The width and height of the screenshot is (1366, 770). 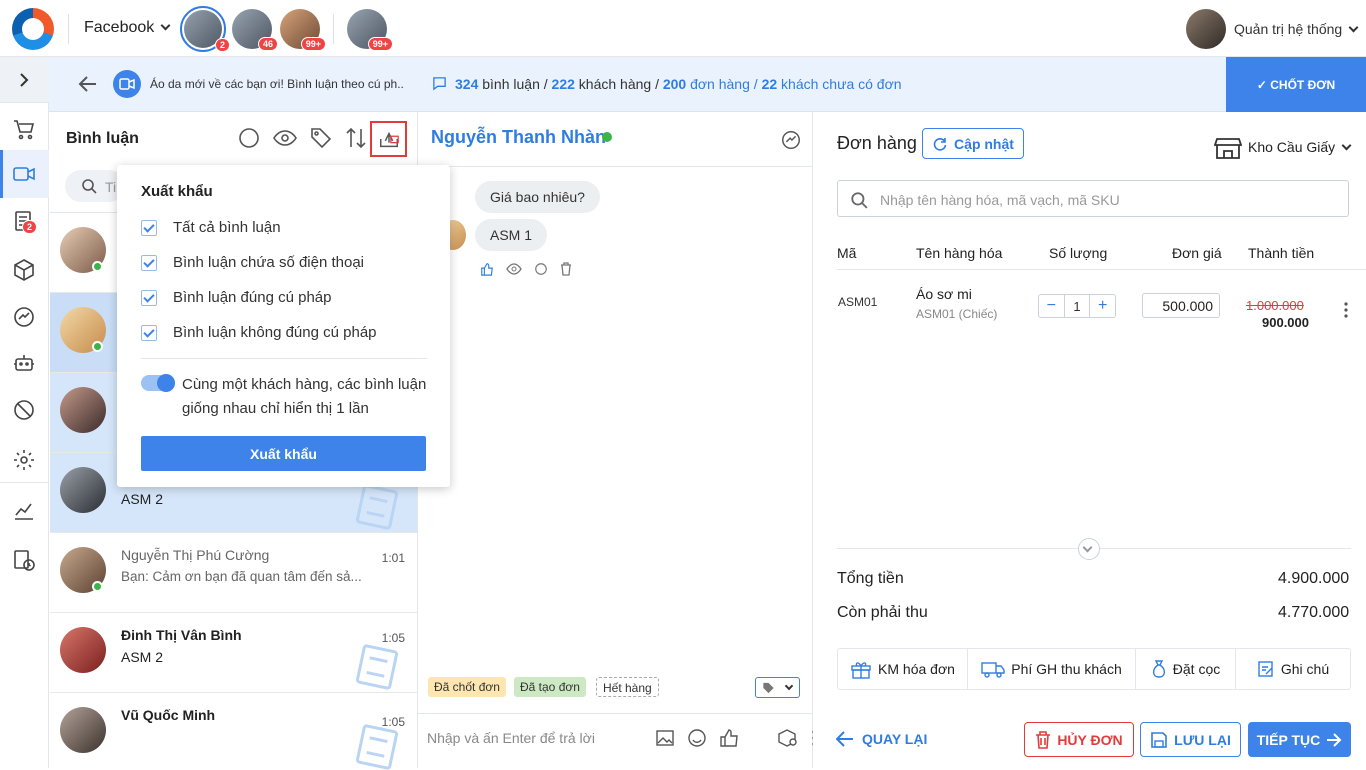 I want to click on checkbox-invalid-syntax, so click(x=149, y=333).